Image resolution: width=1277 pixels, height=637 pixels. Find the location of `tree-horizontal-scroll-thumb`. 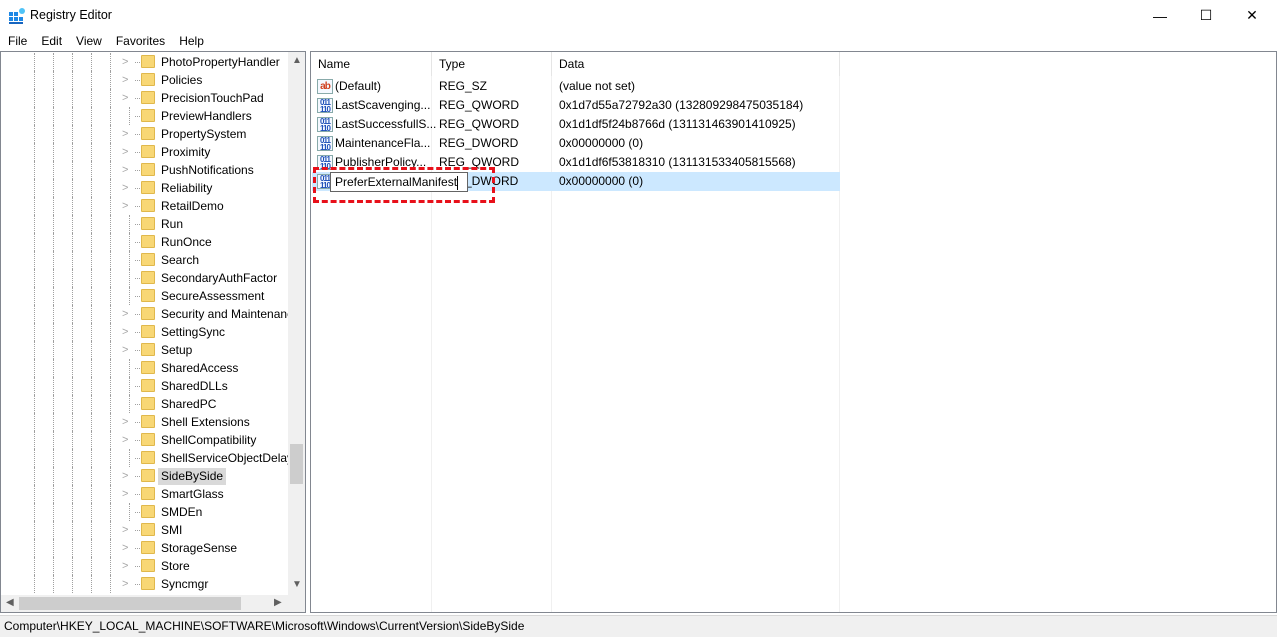

tree-horizontal-scroll-thumb is located at coordinates (130, 603).